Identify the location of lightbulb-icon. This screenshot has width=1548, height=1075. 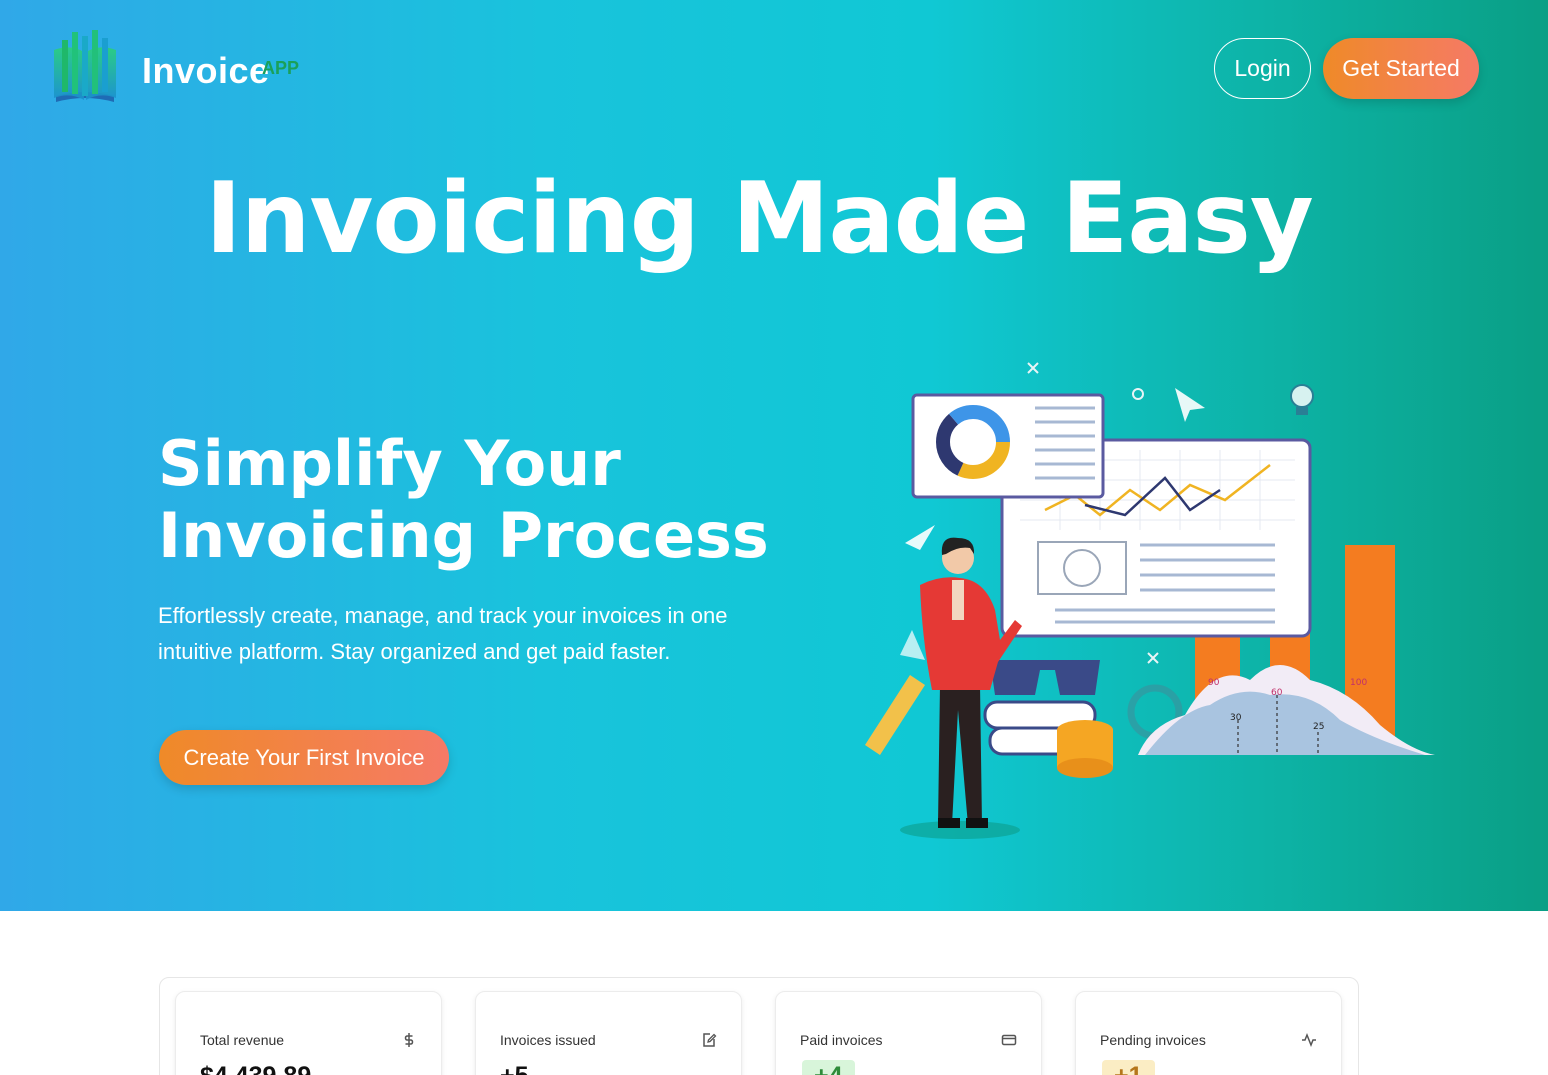
(1302, 399).